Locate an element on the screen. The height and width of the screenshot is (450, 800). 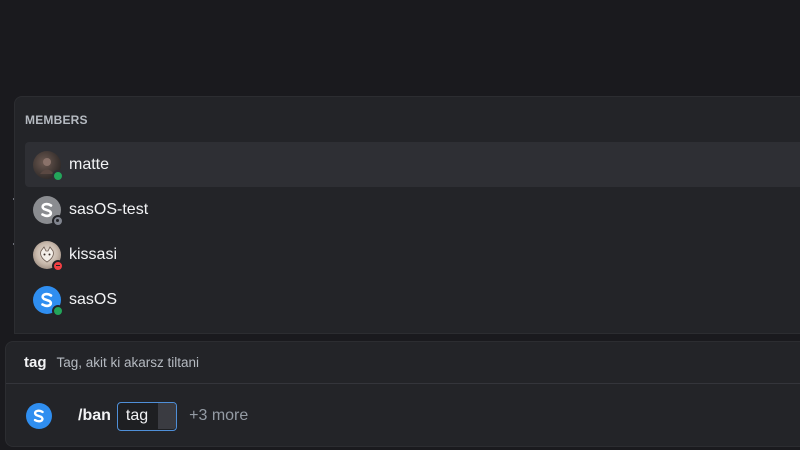
status-dnd-icon is located at coordinates (58, 265).